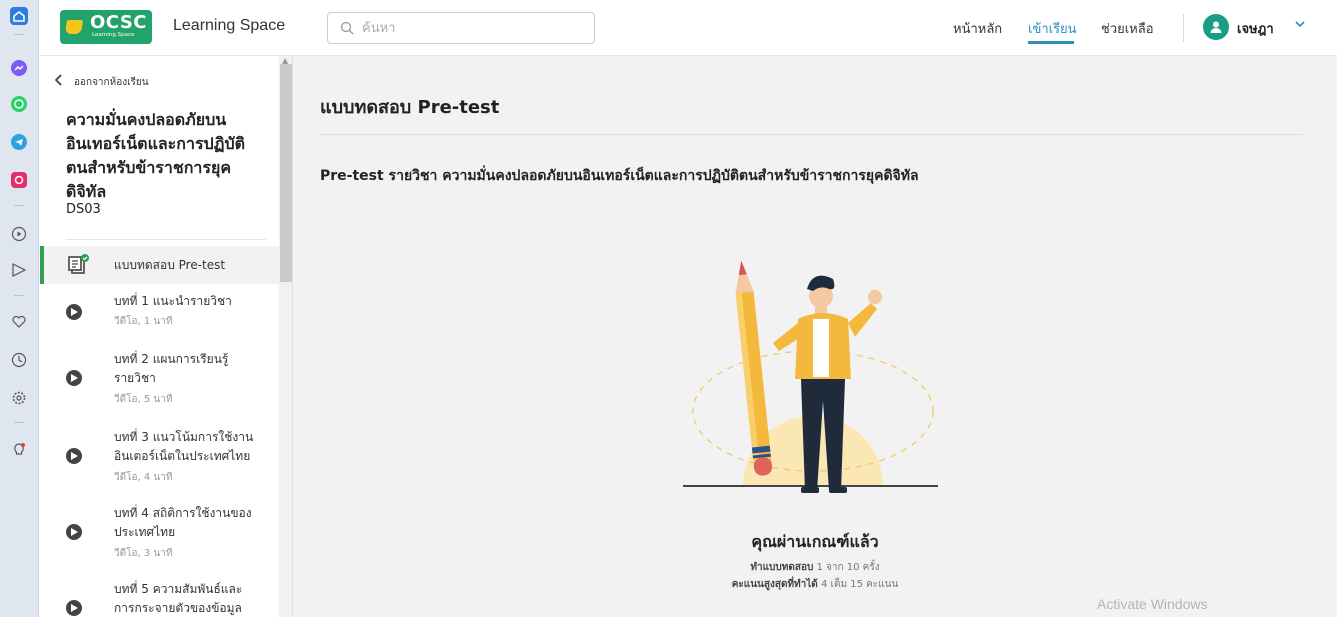 This screenshot has width=1337, height=617. What do you see at coordinates (774, 584) in the screenshot?
I see `score-label: คะแนนสูงสุดที่ทำได้` at bounding box center [774, 584].